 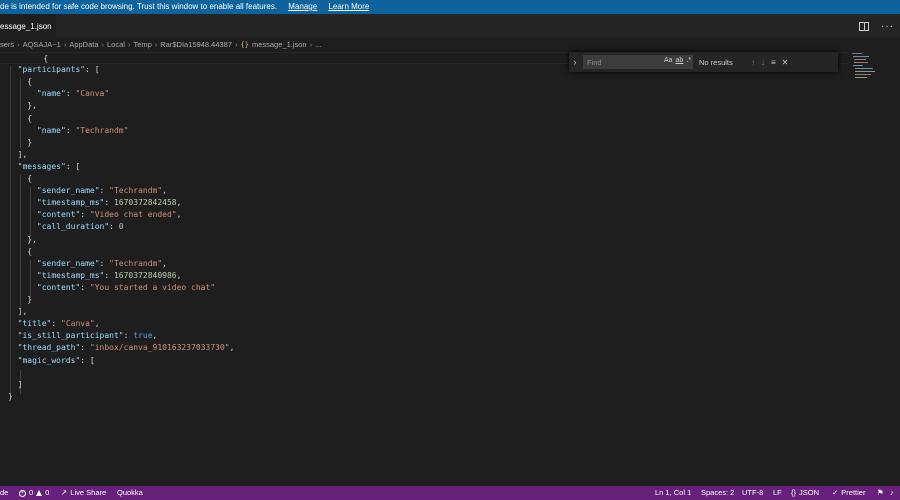 What do you see at coordinates (87, 336) in the screenshot?
I see `code-line: "is_still_participant": true,` at bounding box center [87, 336].